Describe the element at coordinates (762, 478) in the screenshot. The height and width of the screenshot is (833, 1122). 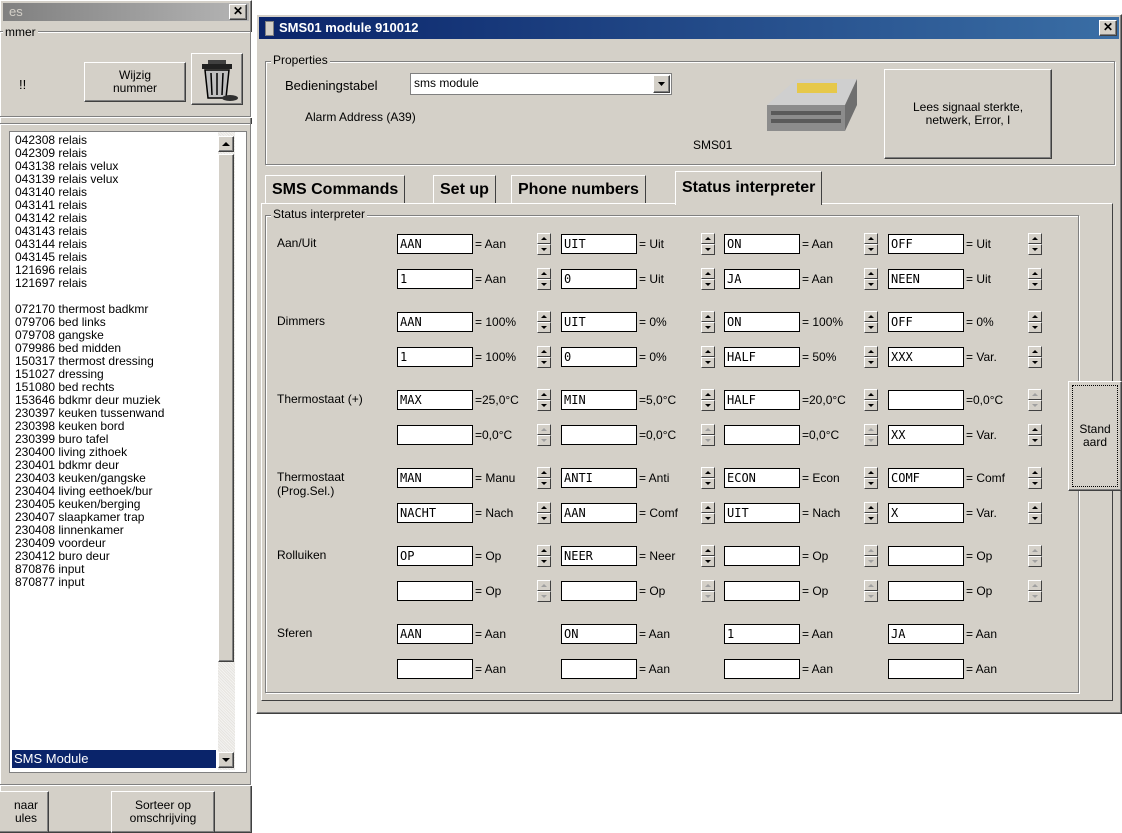
I see `status-value-input: ECON` at that location.